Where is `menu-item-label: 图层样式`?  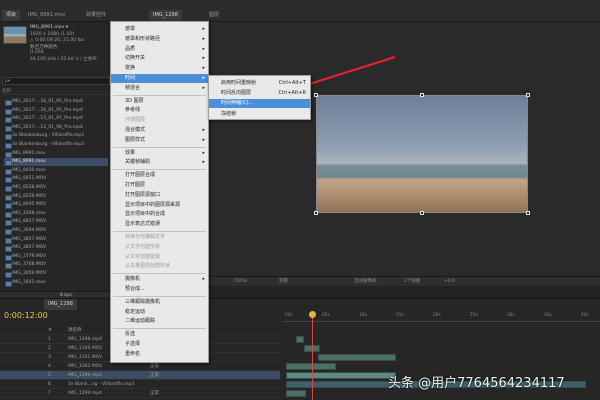
menu-item-label: 图层样式 is located at coordinates (135, 139).